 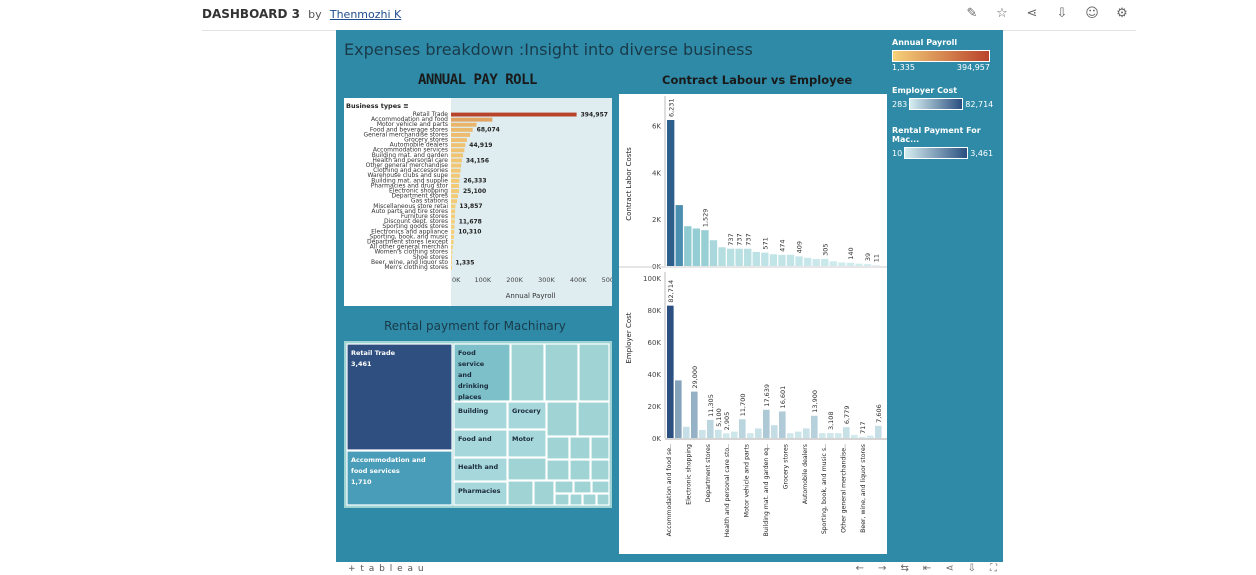 I want to click on payroll-axis-bg, so click(x=531, y=202).